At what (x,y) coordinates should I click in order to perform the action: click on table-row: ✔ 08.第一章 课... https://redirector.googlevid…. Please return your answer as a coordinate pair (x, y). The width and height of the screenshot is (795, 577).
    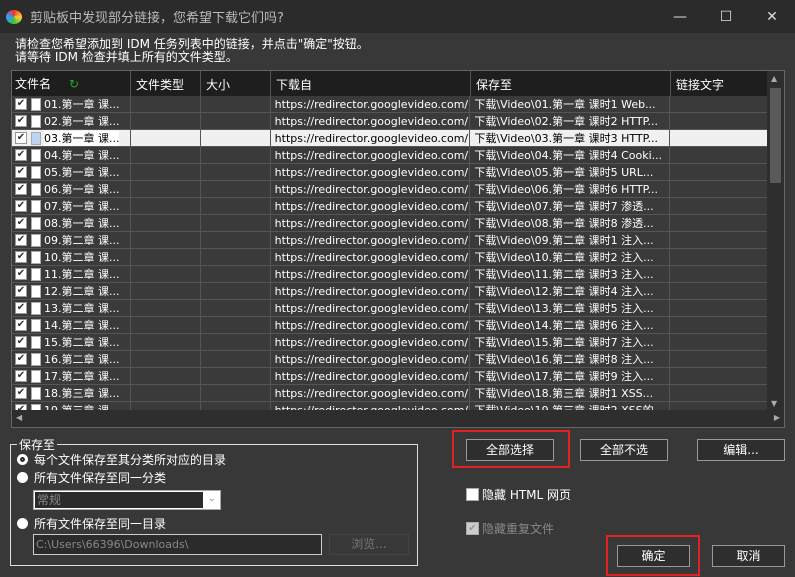
    Looking at the image, I should click on (390, 223).